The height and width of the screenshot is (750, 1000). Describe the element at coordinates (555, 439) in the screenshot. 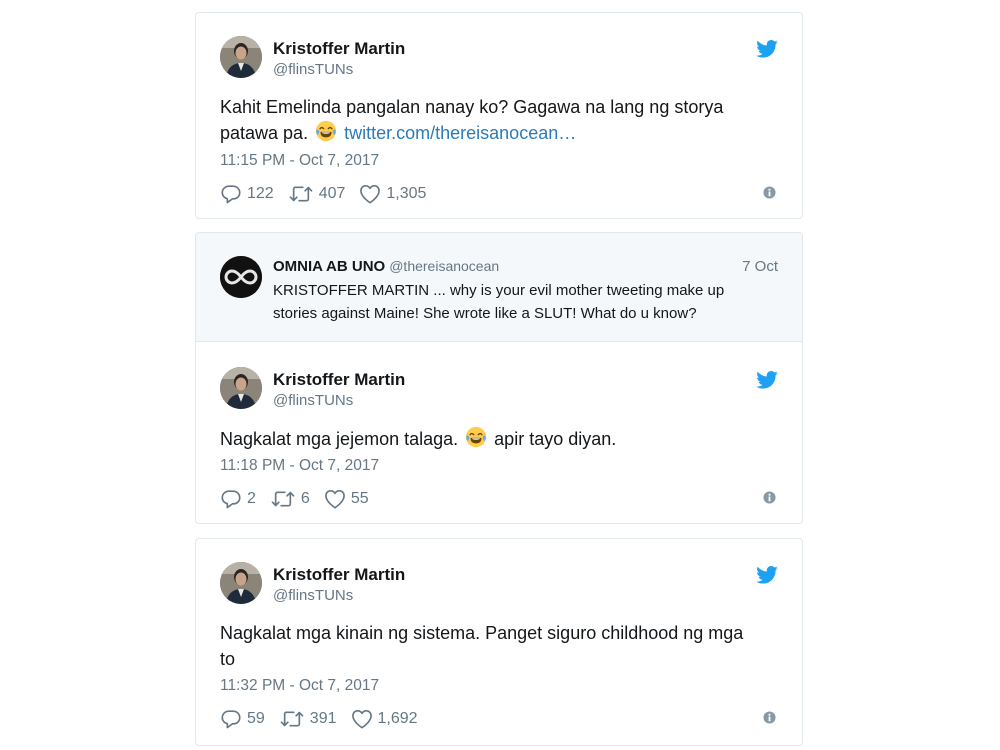

I see `tweet-text-tail: apir tayo diyan.` at that location.